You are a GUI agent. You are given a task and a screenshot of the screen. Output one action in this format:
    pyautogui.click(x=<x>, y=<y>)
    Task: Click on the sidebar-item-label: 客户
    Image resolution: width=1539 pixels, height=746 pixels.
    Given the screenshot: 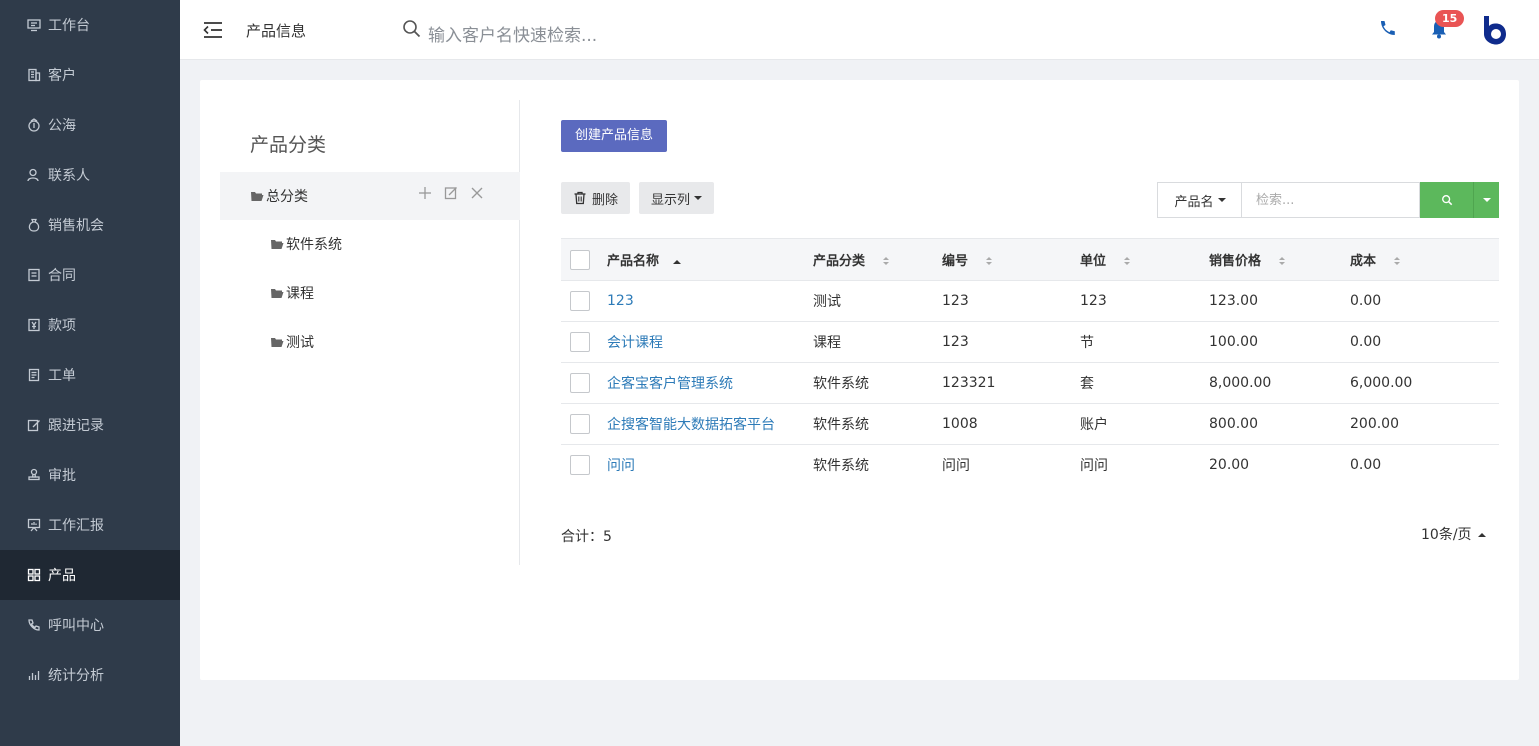 What is the action you would take?
    pyautogui.click(x=62, y=76)
    